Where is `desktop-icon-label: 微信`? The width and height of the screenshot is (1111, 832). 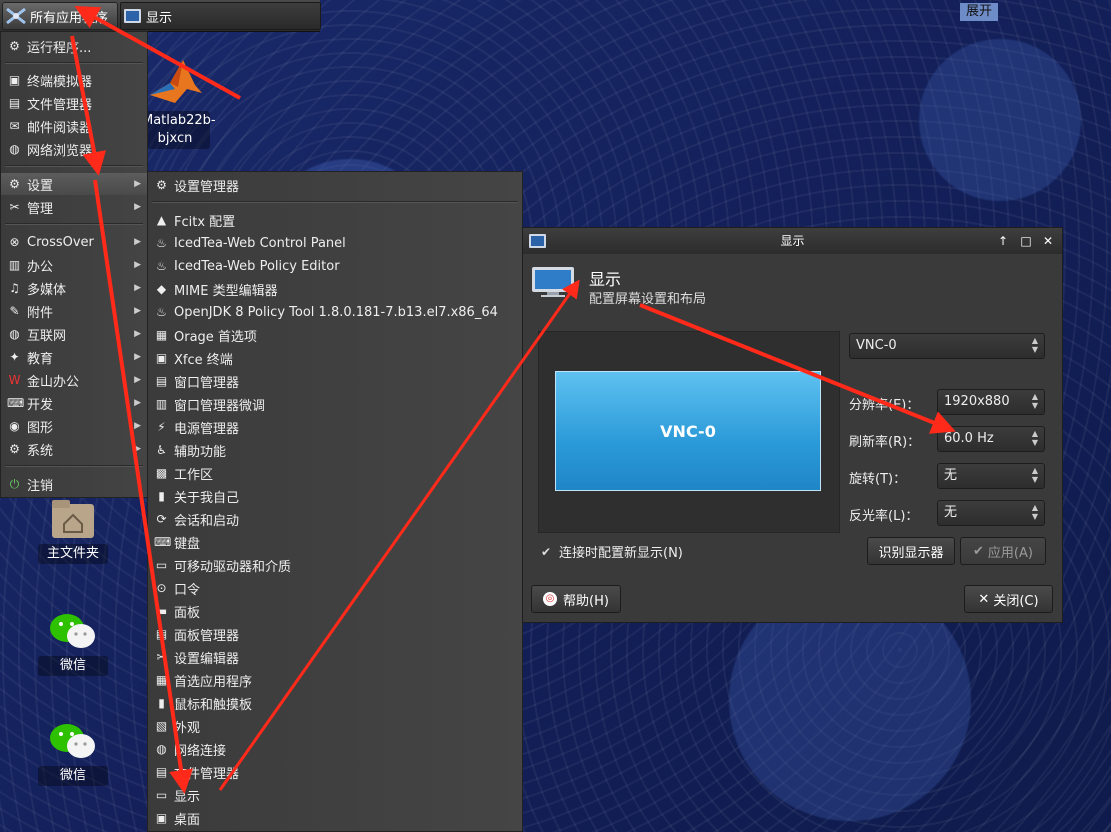 desktop-icon-label: 微信 is located at coordinates (73, 776).